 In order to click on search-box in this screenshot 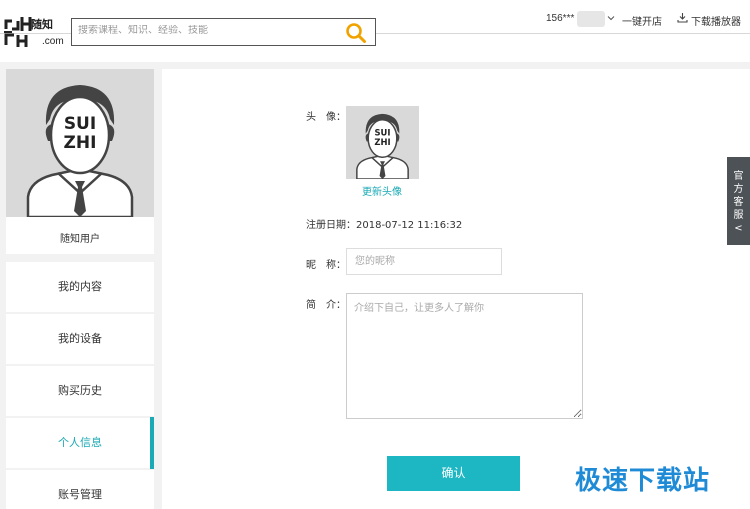, I will do `click(223, 32)`.